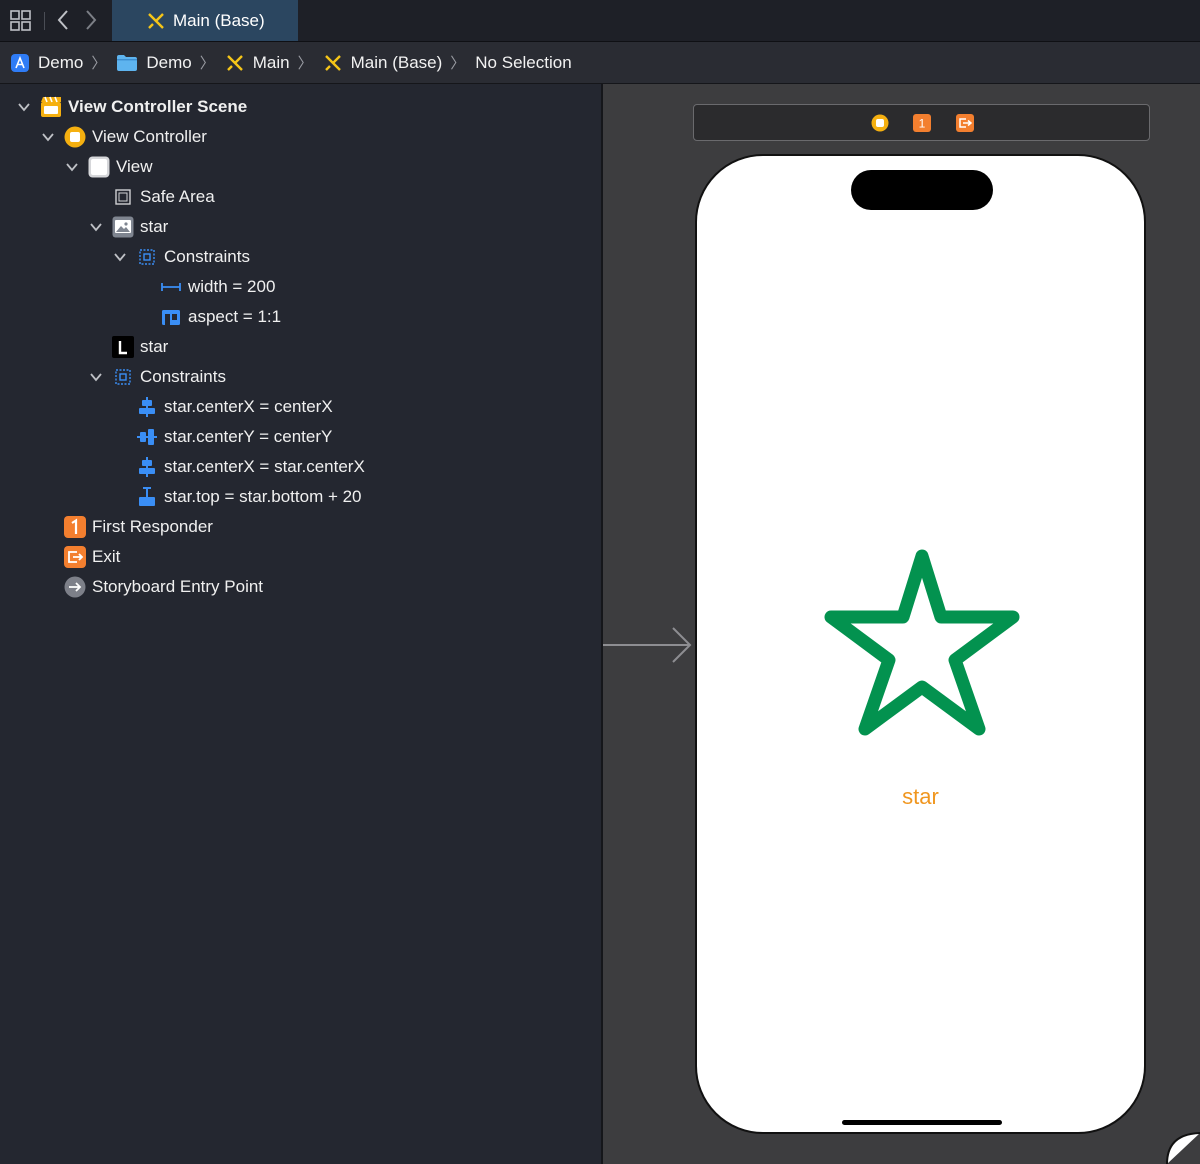  I want to click on outline-label: View Controller Scene, so click(158, 106).